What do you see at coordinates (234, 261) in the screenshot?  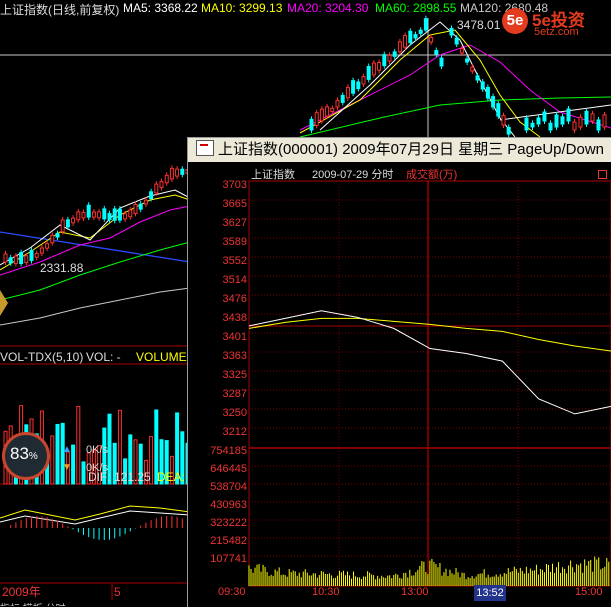 I see `price-tick: 3552` at bounding box center [234, 261].